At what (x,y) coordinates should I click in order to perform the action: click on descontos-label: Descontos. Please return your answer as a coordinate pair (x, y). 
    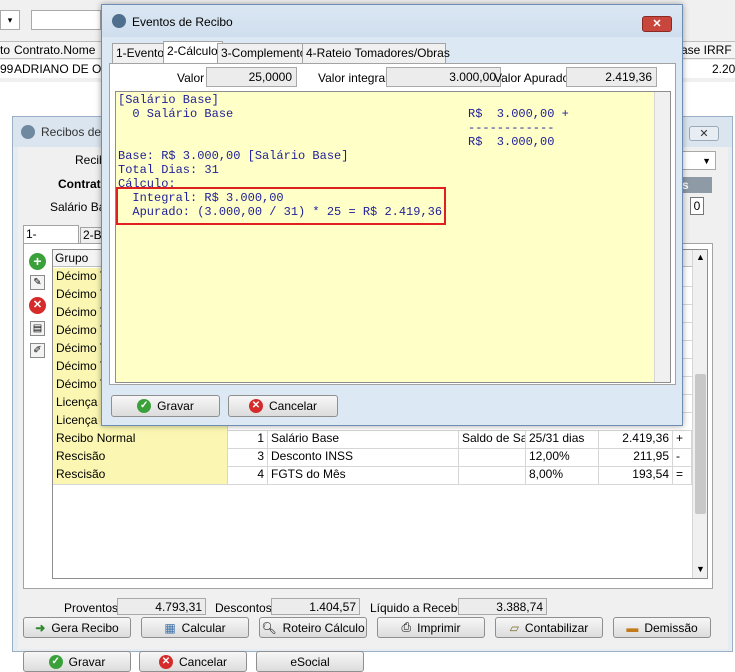
    Looking at the image, I should click on (243, 608).